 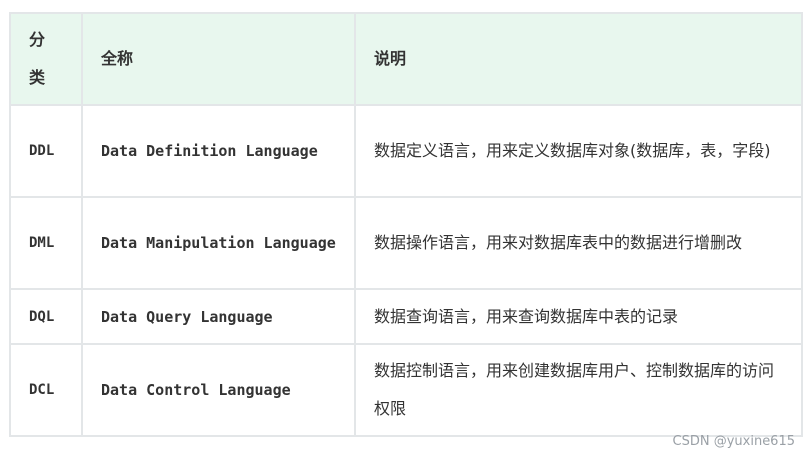 What do you see at coordinates (578, 243) in the screenshot?
I see `row-description: 数据操作语言，用来对数据库表中的数据进行增删改` at bounding box center [578, 243].